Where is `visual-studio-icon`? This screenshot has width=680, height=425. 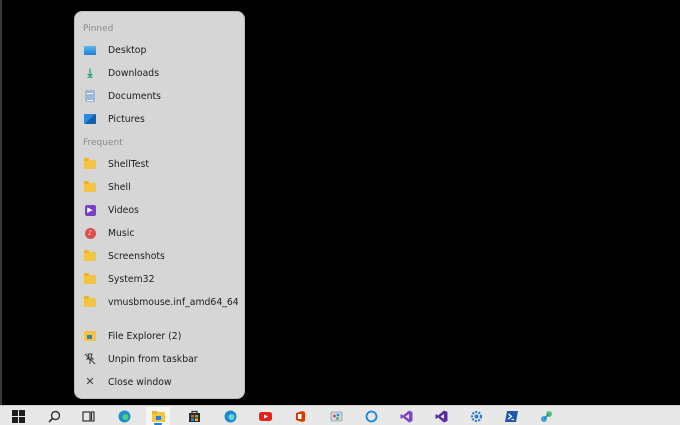
visual-studio-icon is located at coordinates (406, 416).